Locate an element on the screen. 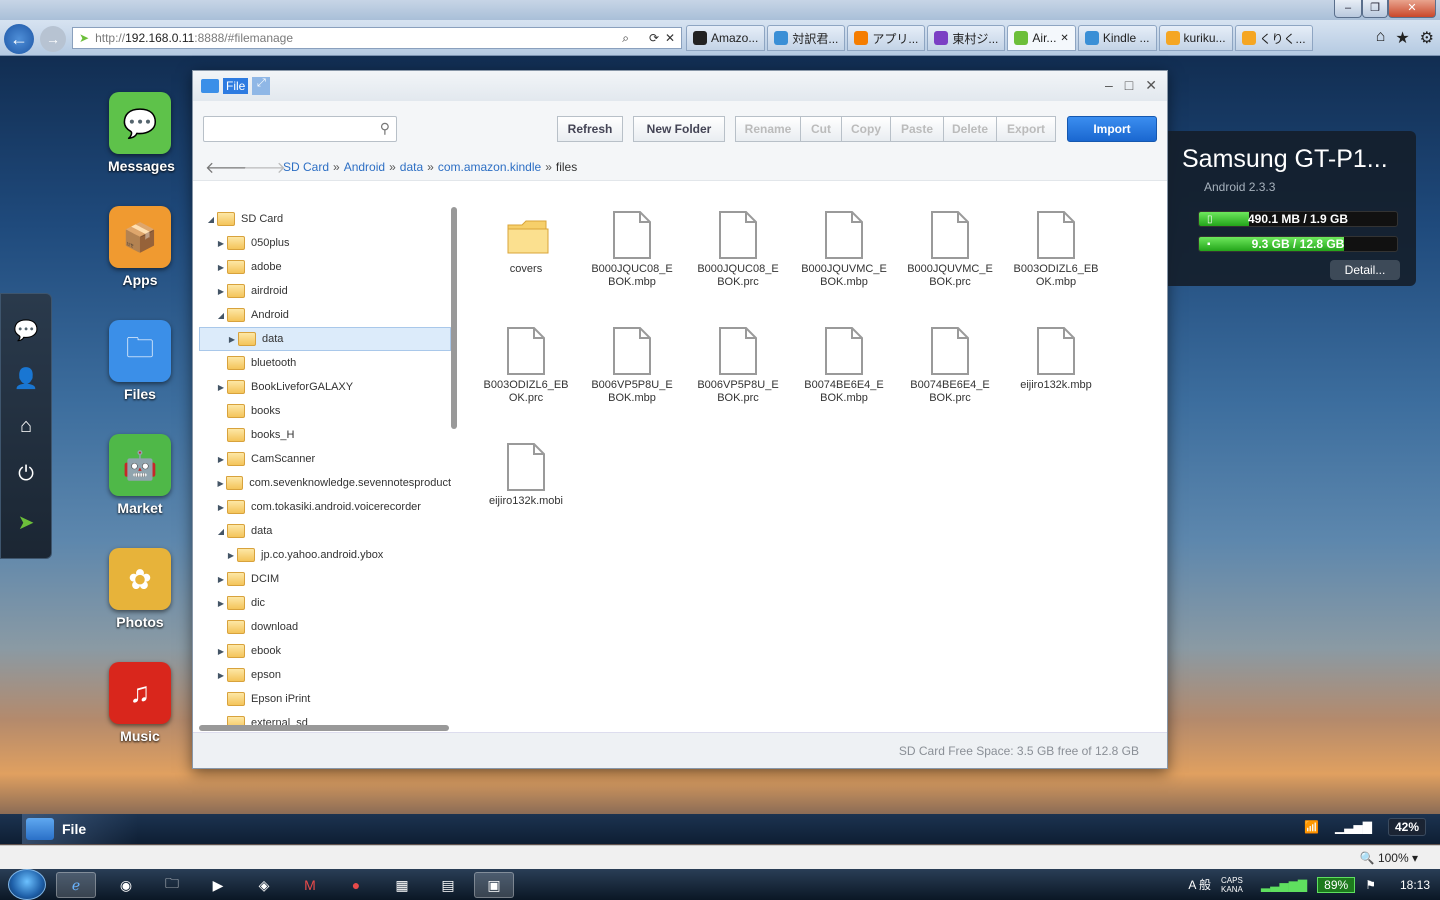  tree-node: ◢ SD Card is located at coordinates (325, 219).